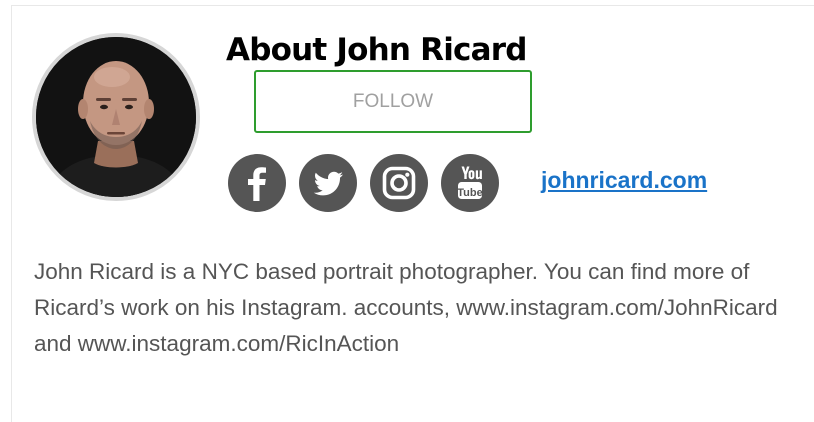 The image size is (814, 422). Describe the element at coordinates (469, 193) in the screenshot. I see `svg-text: Tube` at that location.